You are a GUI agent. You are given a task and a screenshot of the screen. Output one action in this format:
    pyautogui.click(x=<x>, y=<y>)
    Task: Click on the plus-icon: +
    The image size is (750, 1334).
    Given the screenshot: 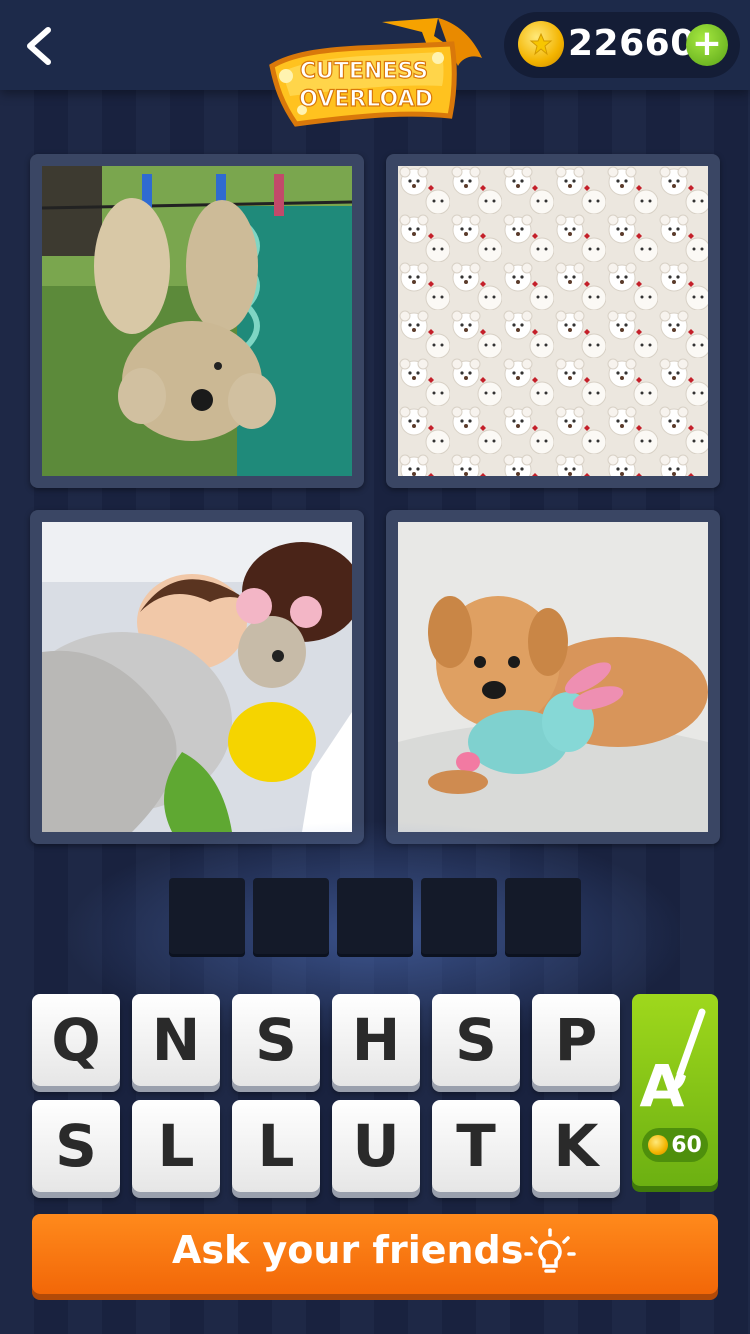 What is the action you would take?
    pyautogui.click(x=707, y=43)
    